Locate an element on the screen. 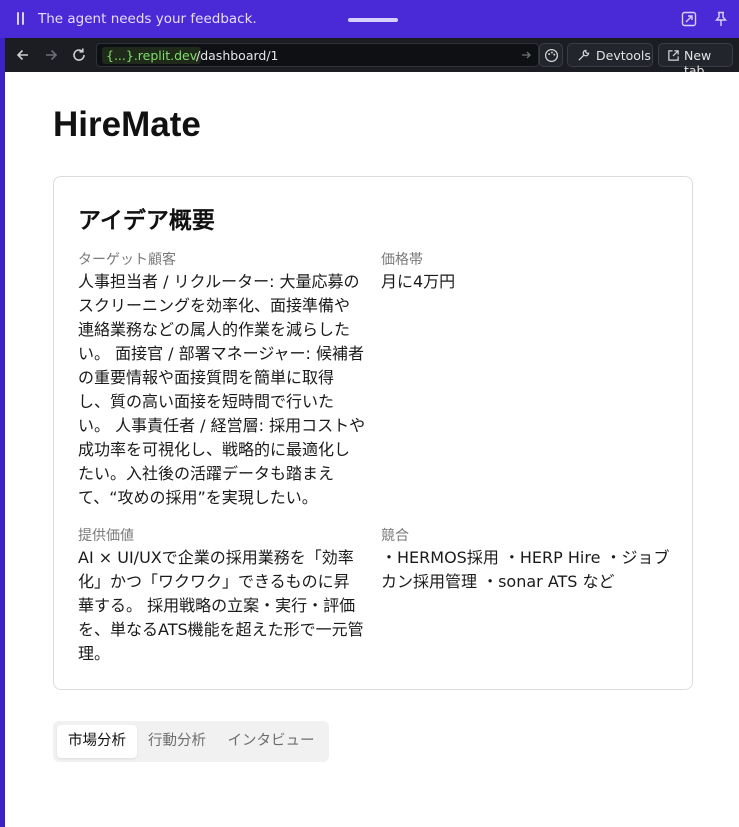  target-line: 人事担当者 / リクルーター: 大量応募の is located at coordinates (219, 281).